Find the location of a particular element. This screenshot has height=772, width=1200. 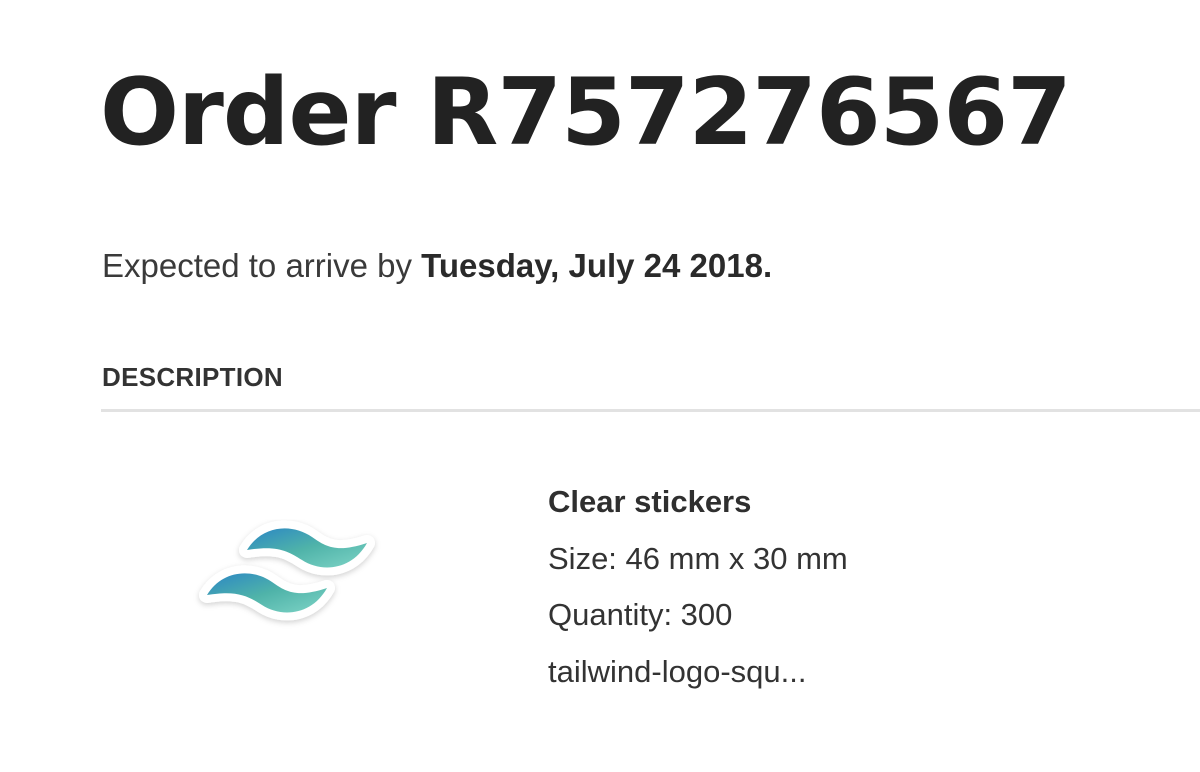

header-divider is located at coordinates (650, 410).